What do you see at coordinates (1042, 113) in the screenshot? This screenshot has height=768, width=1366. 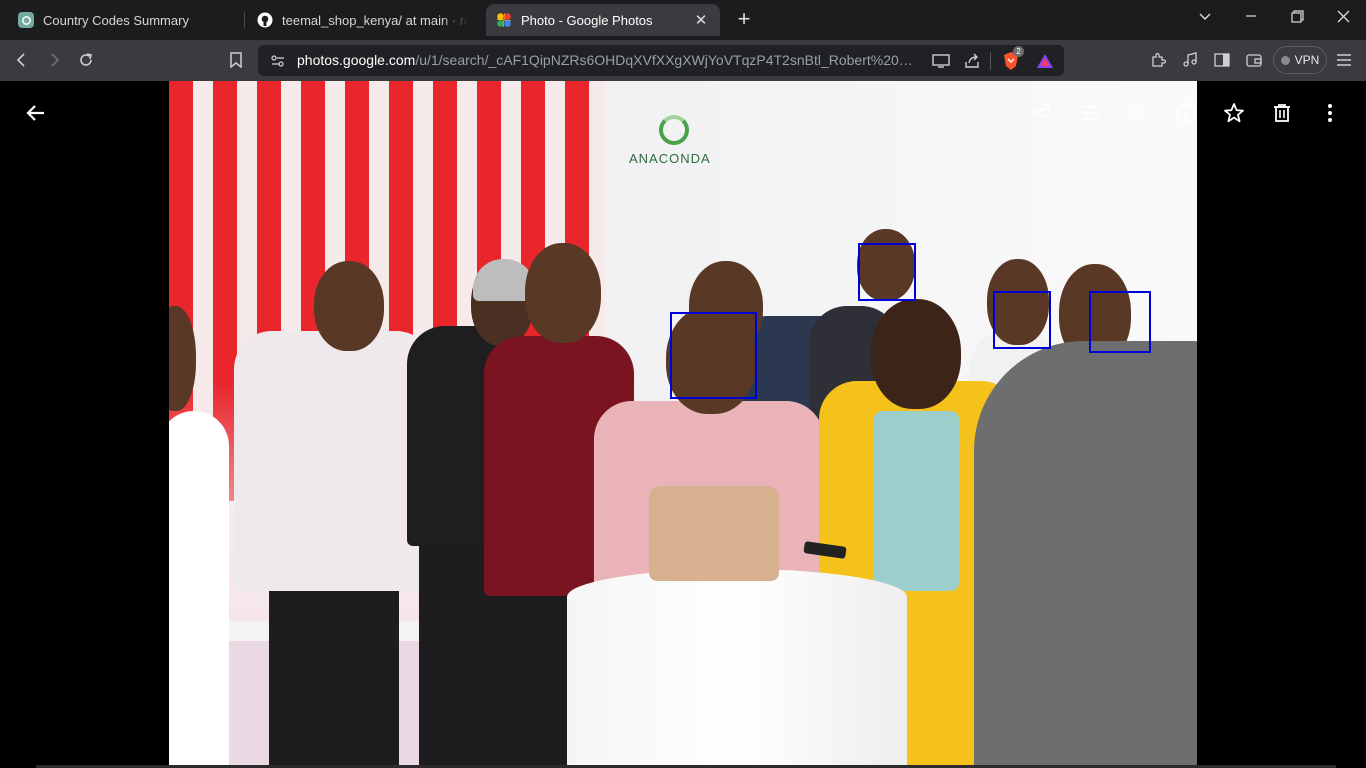 I see `share-icon` at bounding box center [1042, 113].